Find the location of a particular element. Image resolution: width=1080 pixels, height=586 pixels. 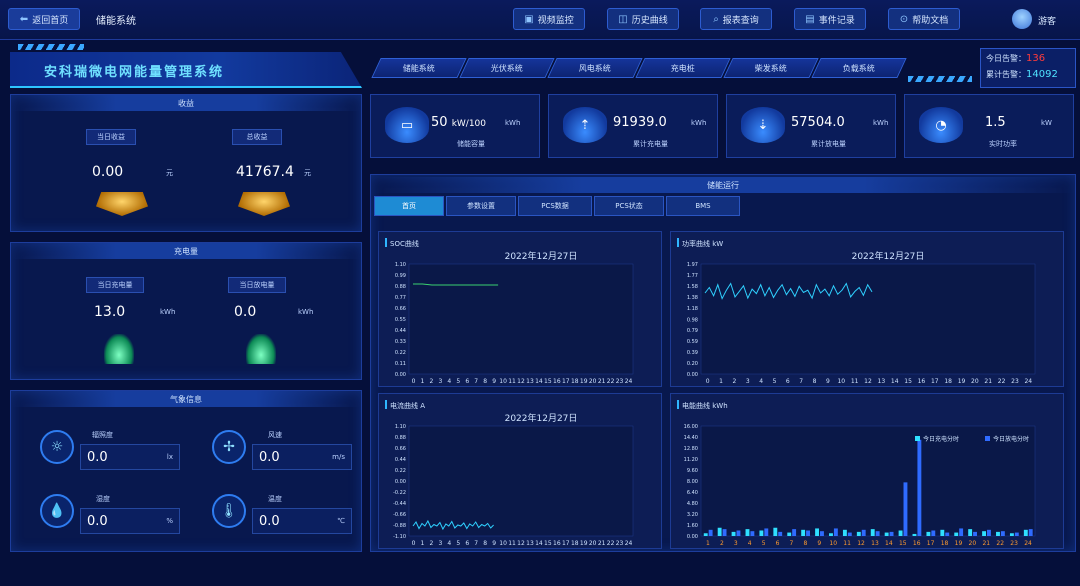

tab-wind: 风电系统 is located at coordinates (595, 68).